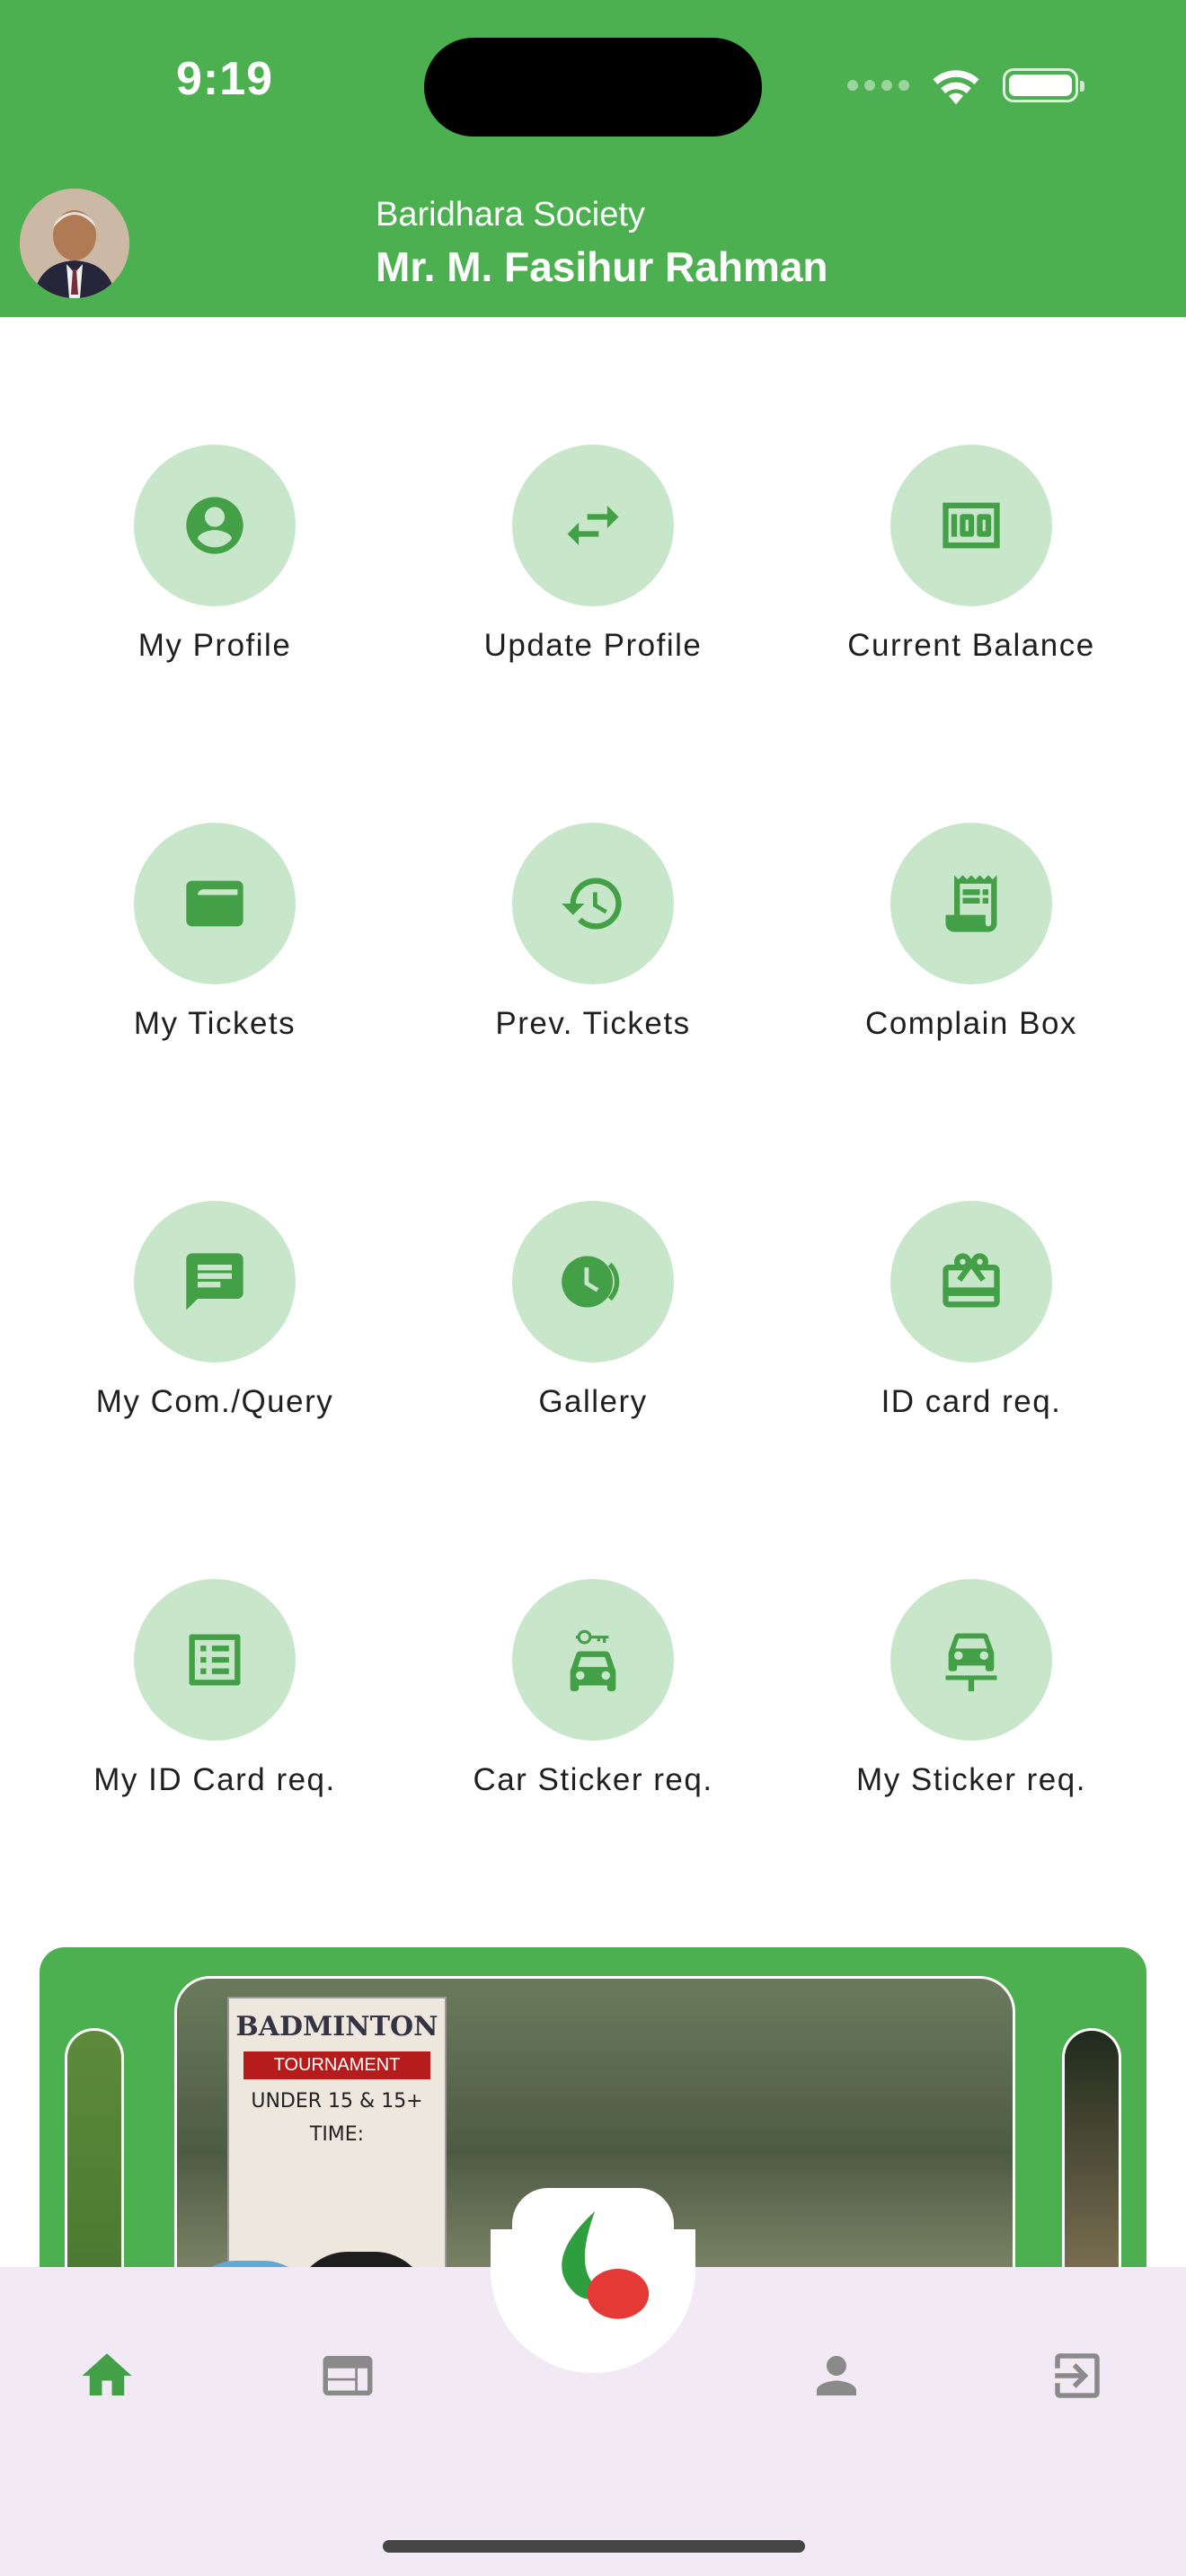  What do you see at coordinates (337, 2101) in the screenshot?
I see `banner-text: UNDER 15 & 15+` at bounding box center [337, 2101].